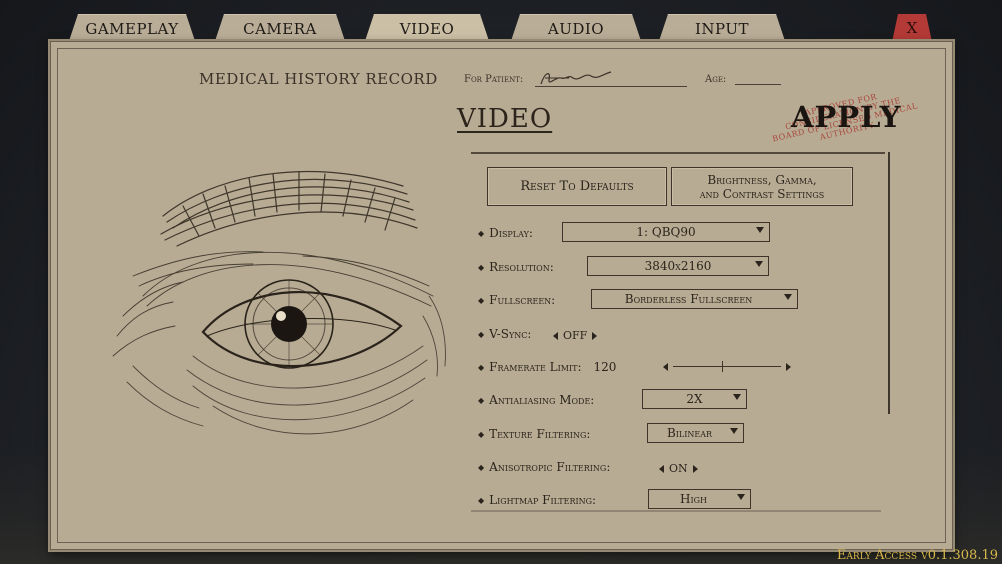 The width and height of the screenshot is (1002, 564). I want to click on framerate-value: 120, so click(605, 367).